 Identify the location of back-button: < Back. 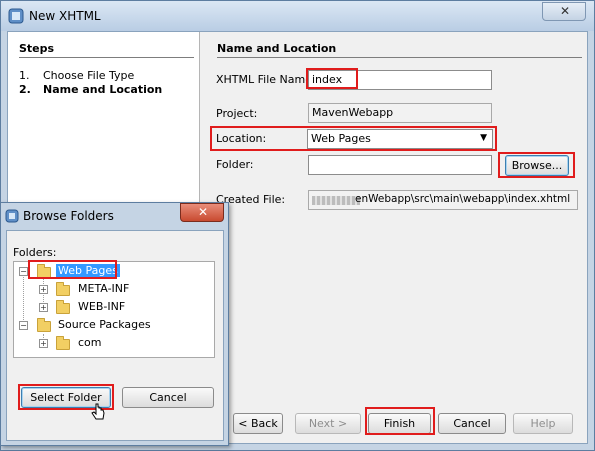
(258, 423).